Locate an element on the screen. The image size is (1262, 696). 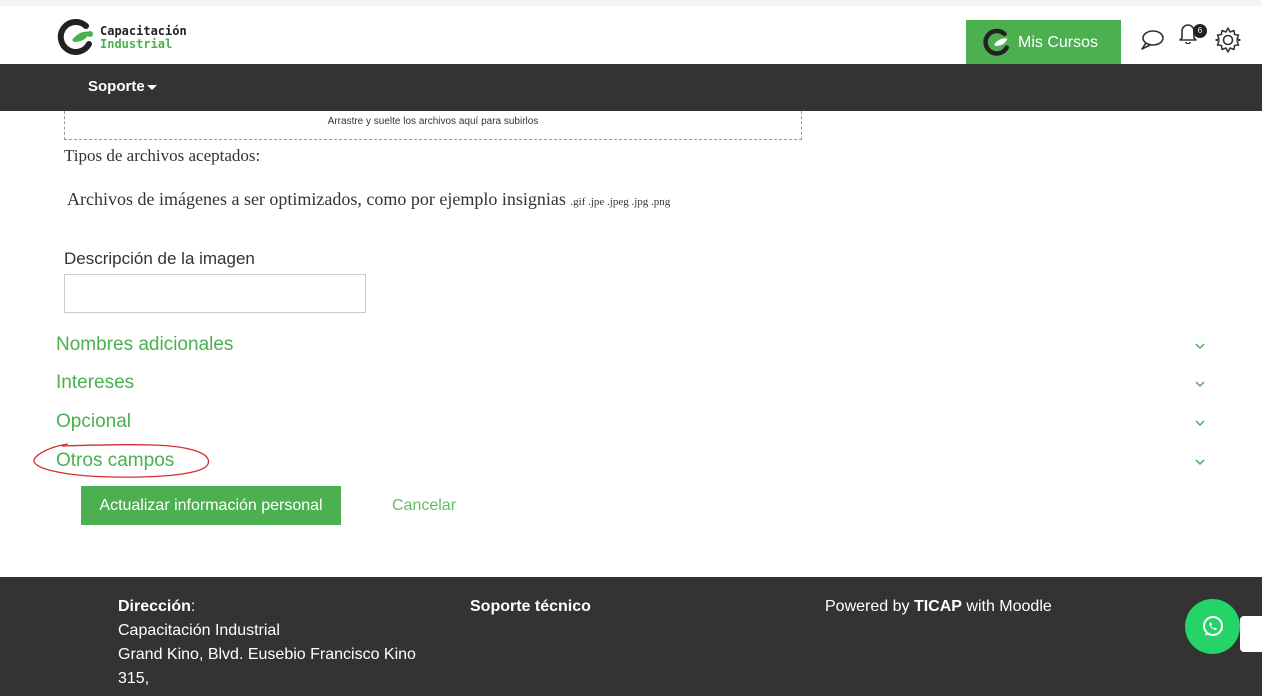
logo-line2: Industrial is located at coordinates (136, 44).